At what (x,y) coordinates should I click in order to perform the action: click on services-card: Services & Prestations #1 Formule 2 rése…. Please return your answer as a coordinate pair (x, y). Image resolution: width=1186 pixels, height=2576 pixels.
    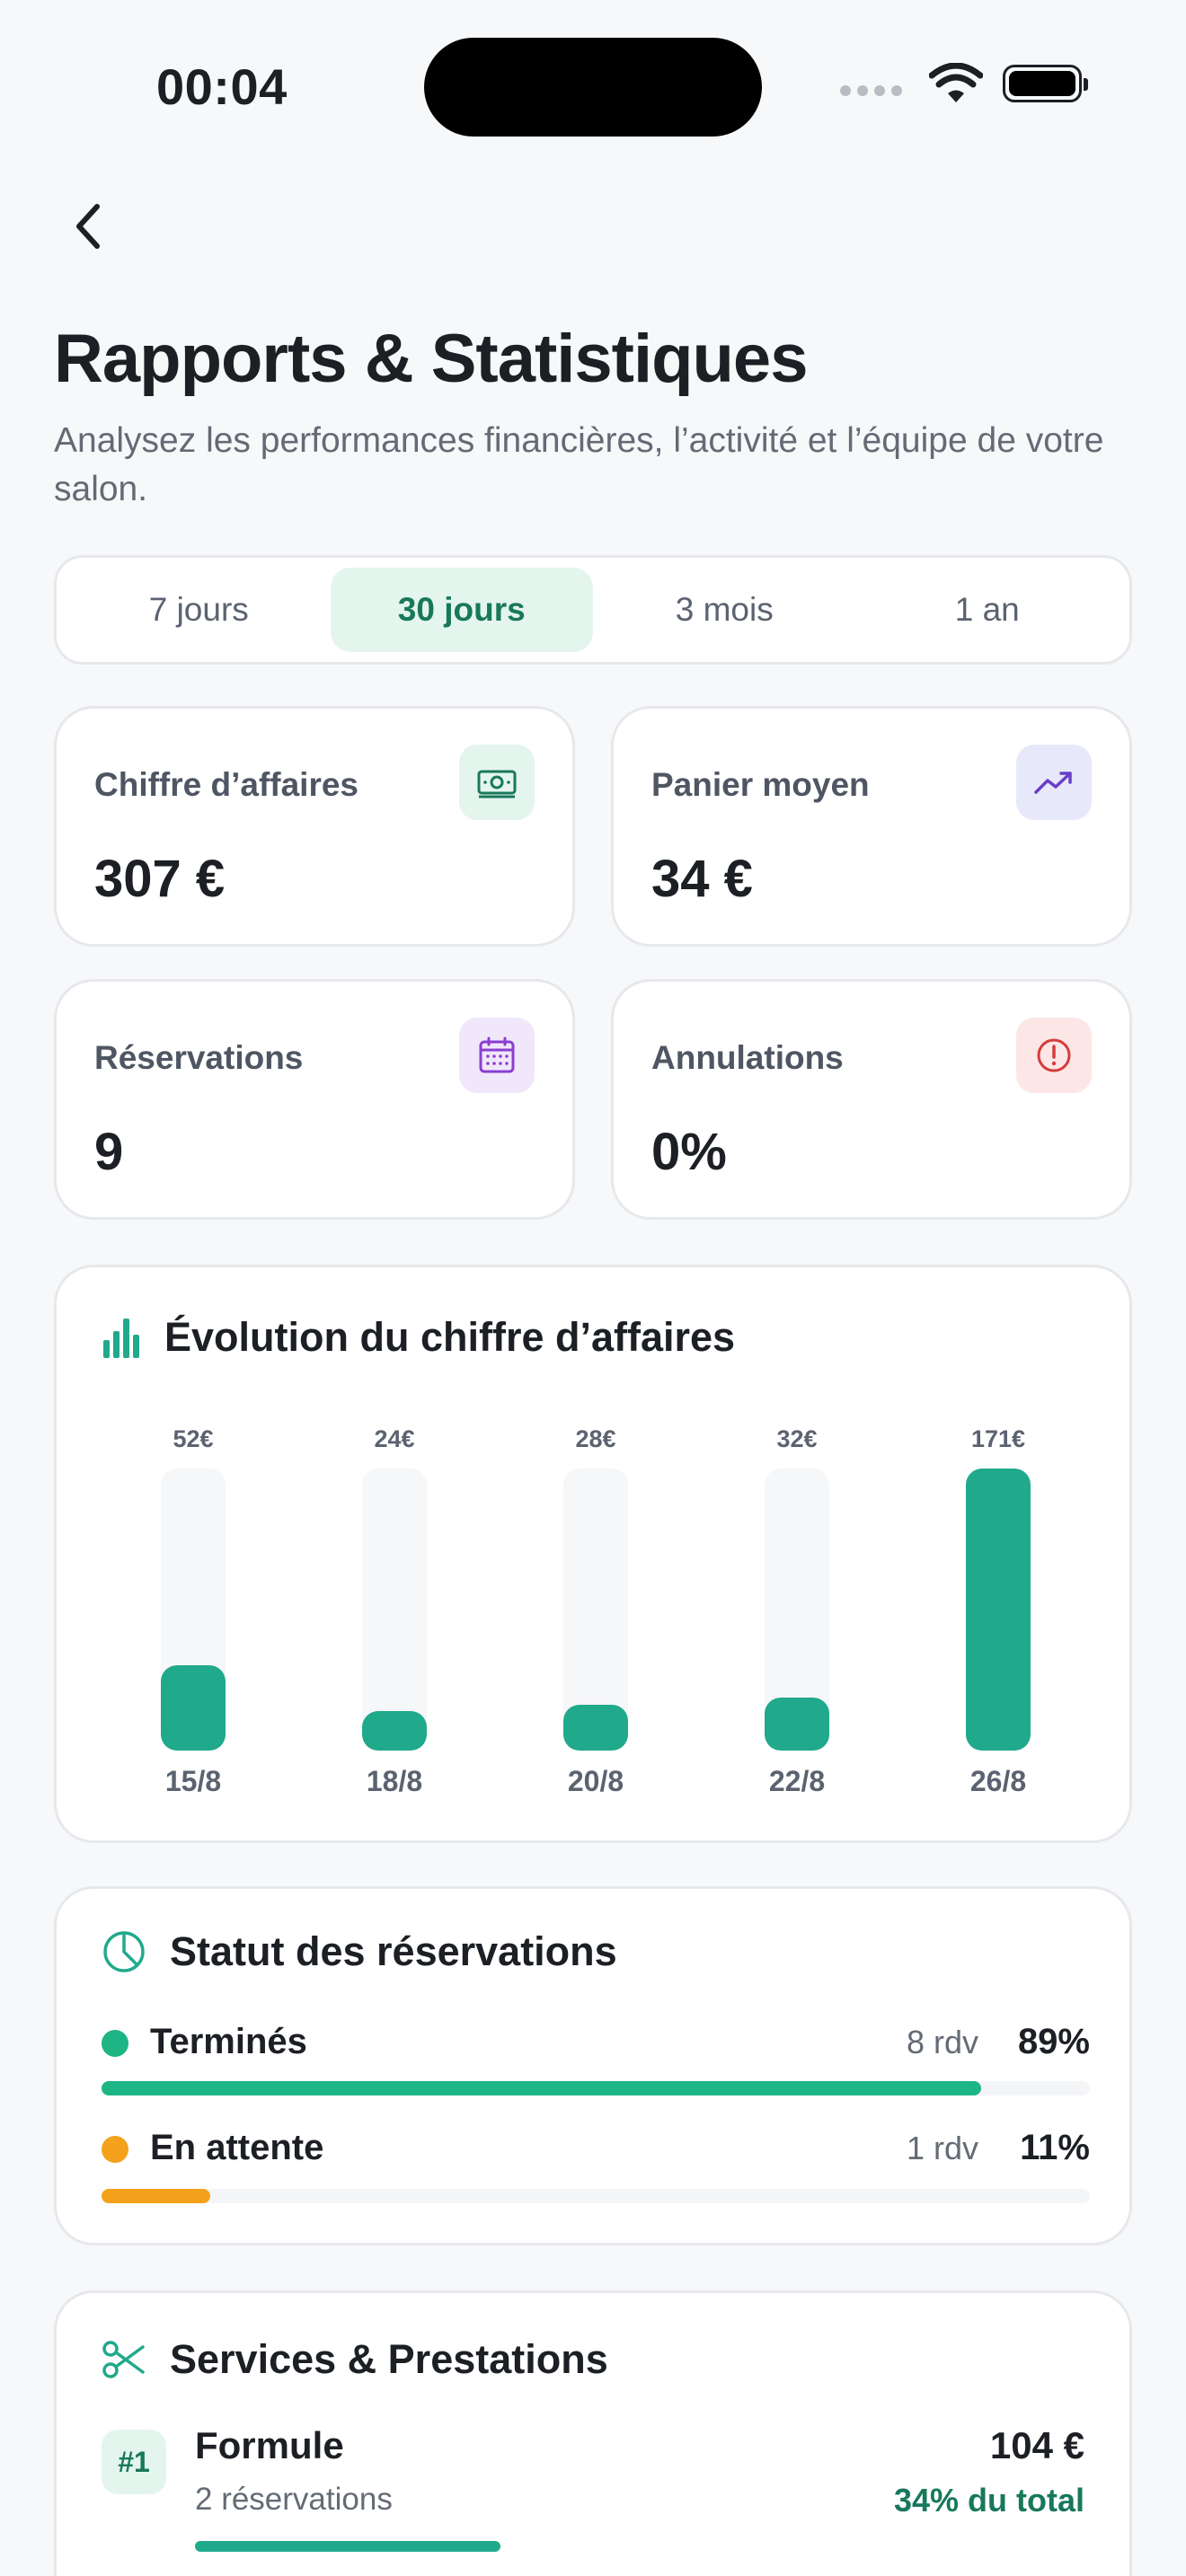
    Looking at the image, I should click on (593, 2433).